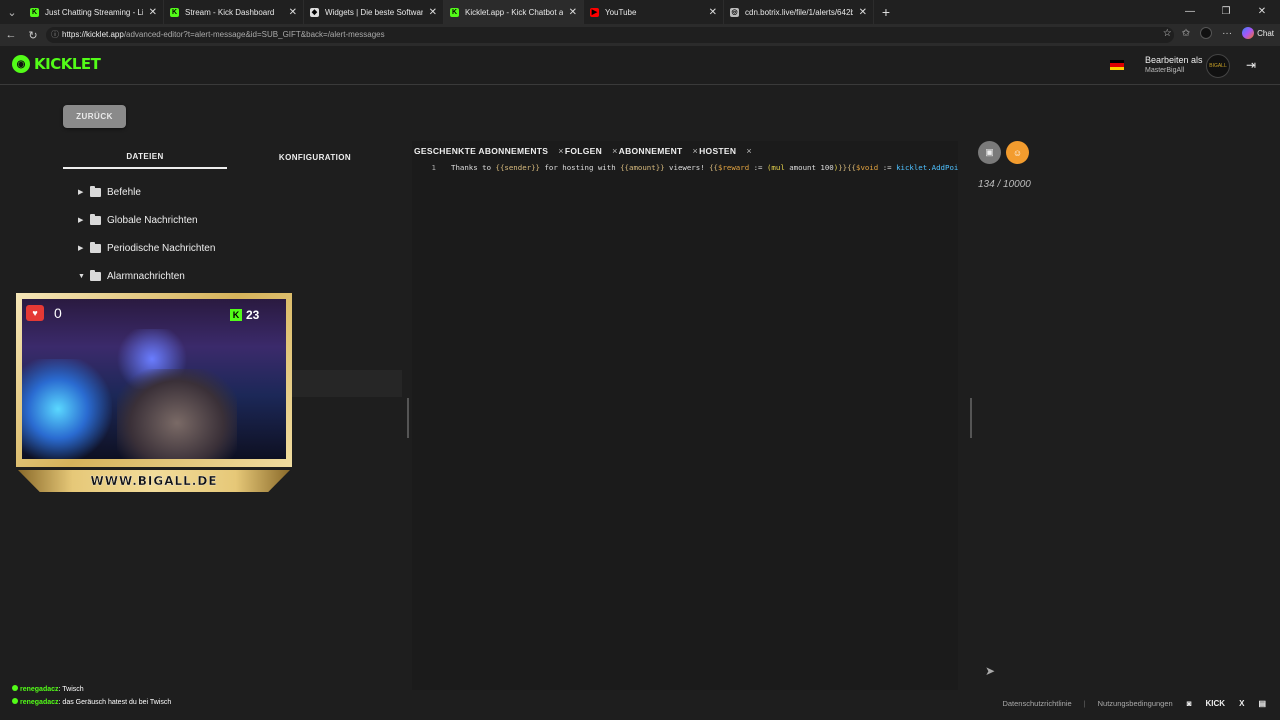  I want to click on tab-title: Widgets | Die beste Software zur O, so click(374, 12).